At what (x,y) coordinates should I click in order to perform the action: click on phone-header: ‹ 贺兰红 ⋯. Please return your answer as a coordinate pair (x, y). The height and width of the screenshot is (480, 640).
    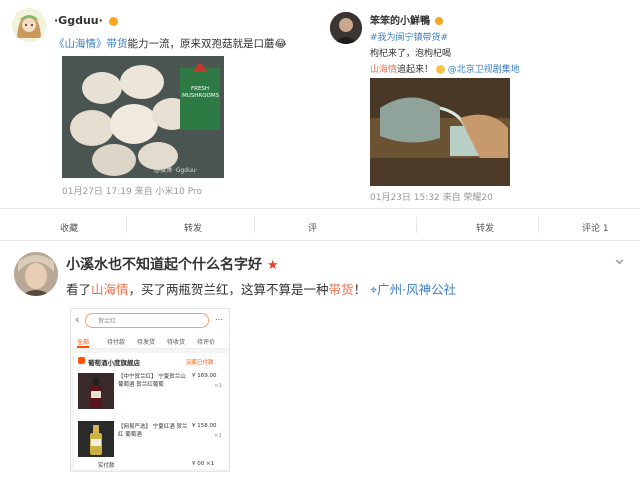
    Looking at the image, I should click on (150, 321).